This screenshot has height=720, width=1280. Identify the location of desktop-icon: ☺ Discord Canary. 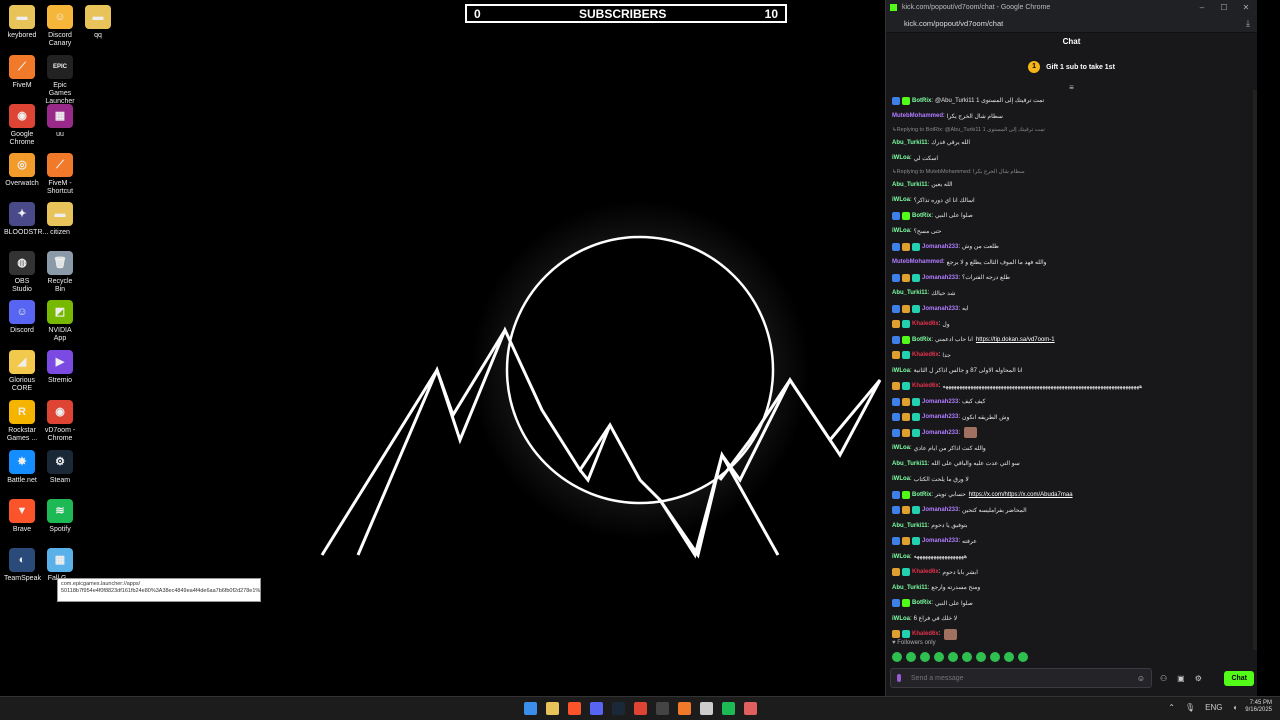
(60, 26).